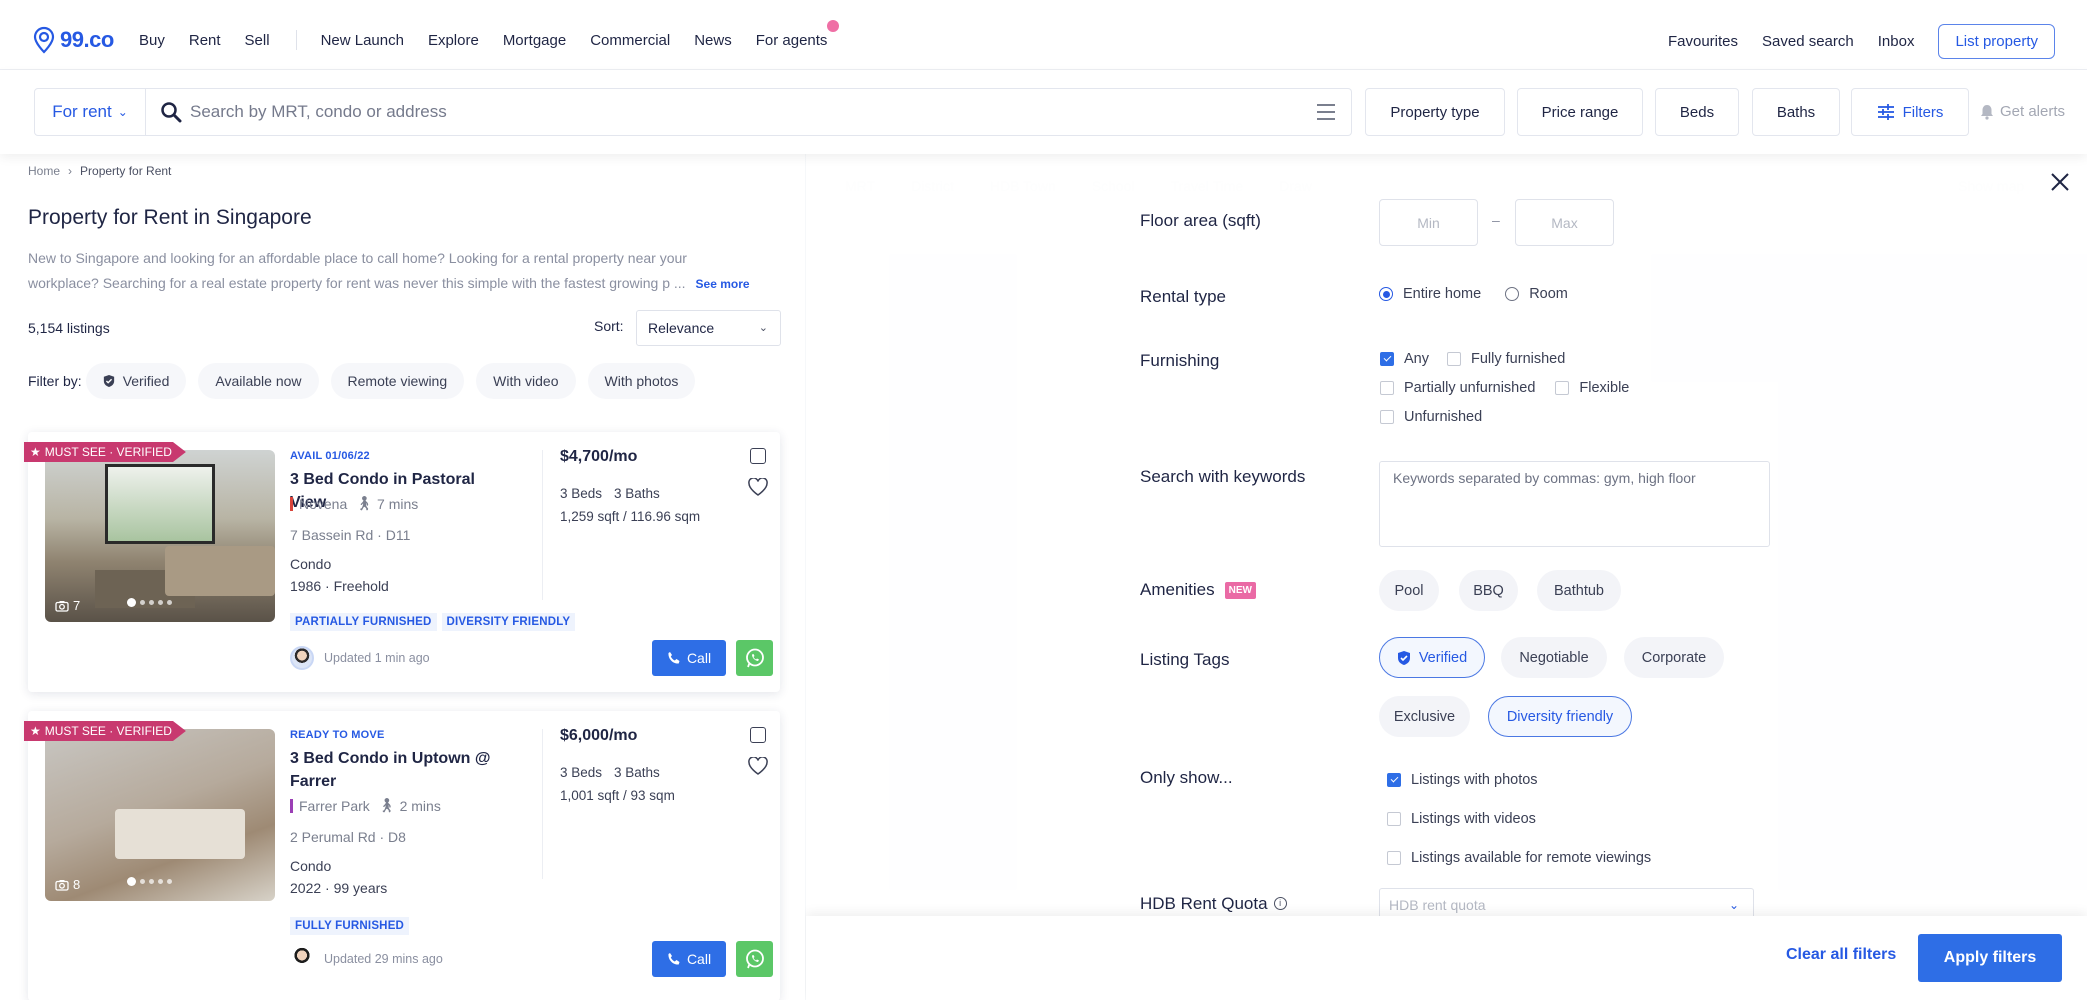  Describe the element at coordinates (1240, 591) in the screenshot. I see `new-badge: NEW` at that location.